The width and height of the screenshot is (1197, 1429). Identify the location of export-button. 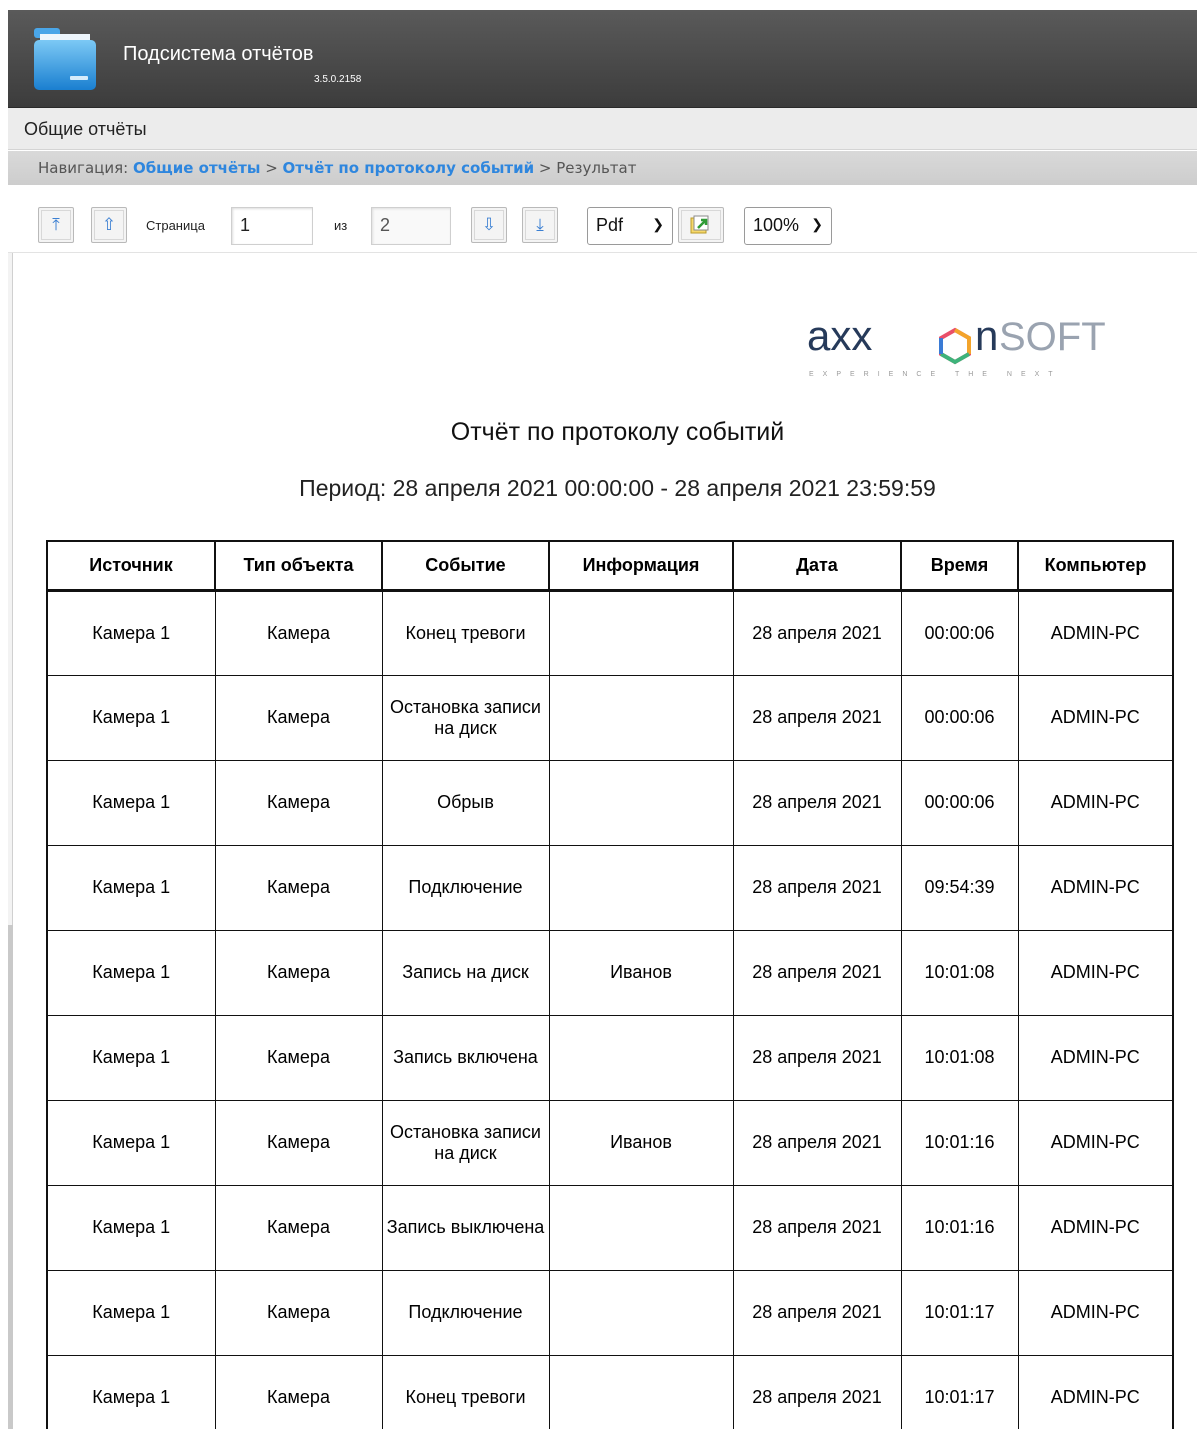
(701, 225).